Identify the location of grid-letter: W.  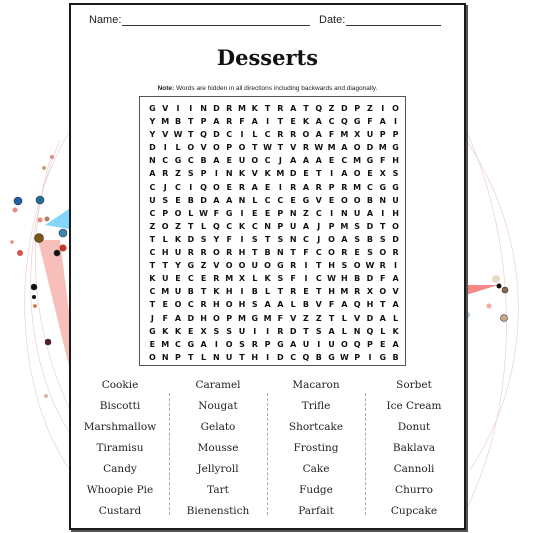
(178, 134).